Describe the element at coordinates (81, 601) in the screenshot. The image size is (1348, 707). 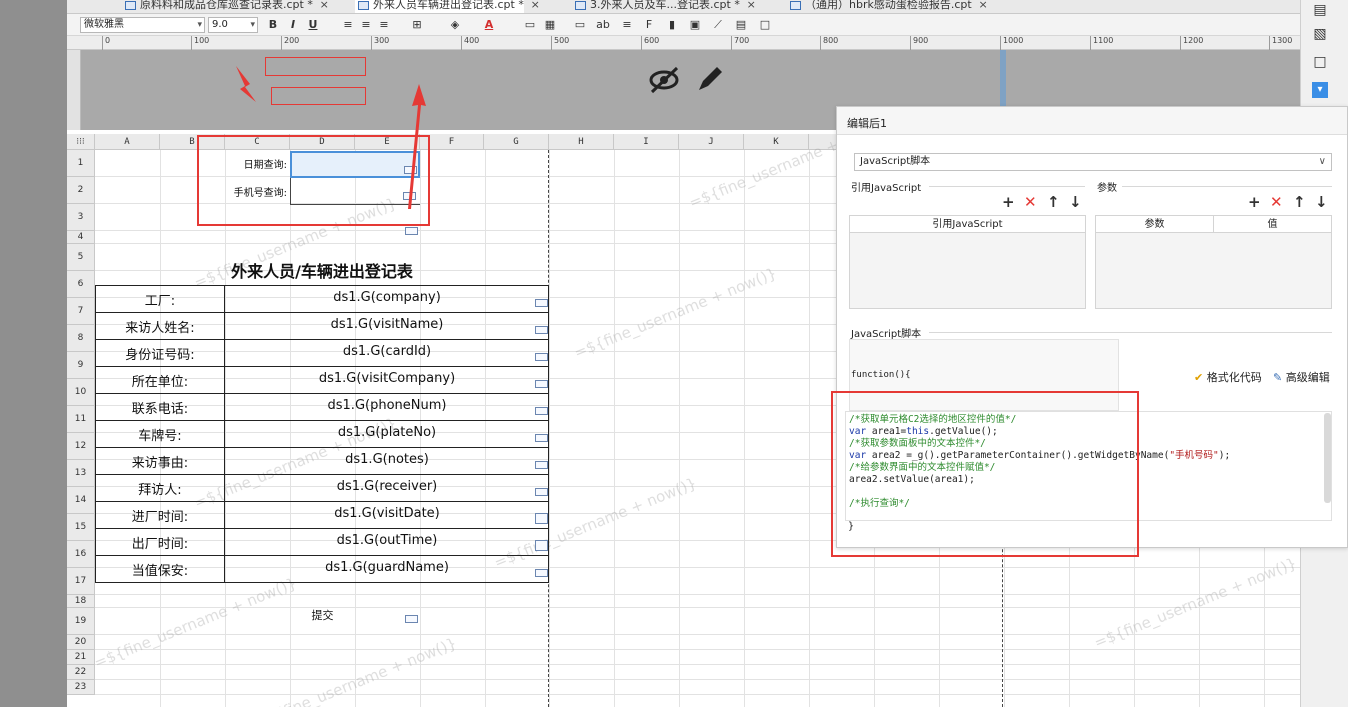
I see `row-header: 18` at that location.